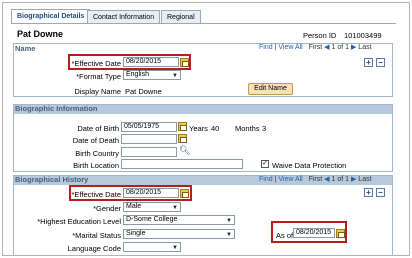  Describe the element at coordinates (151, 193) in the screenshot. I see `history-effective-date-input: 08/20/2015` at that location.